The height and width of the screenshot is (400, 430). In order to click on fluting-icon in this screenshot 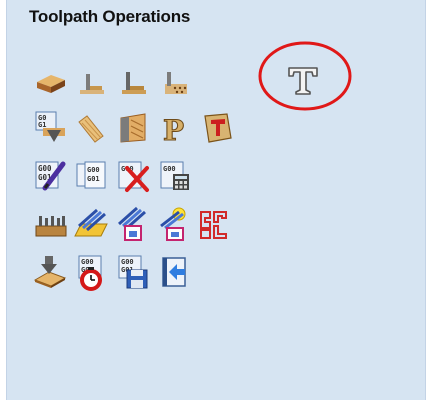, I will do `click(133, 128)`.